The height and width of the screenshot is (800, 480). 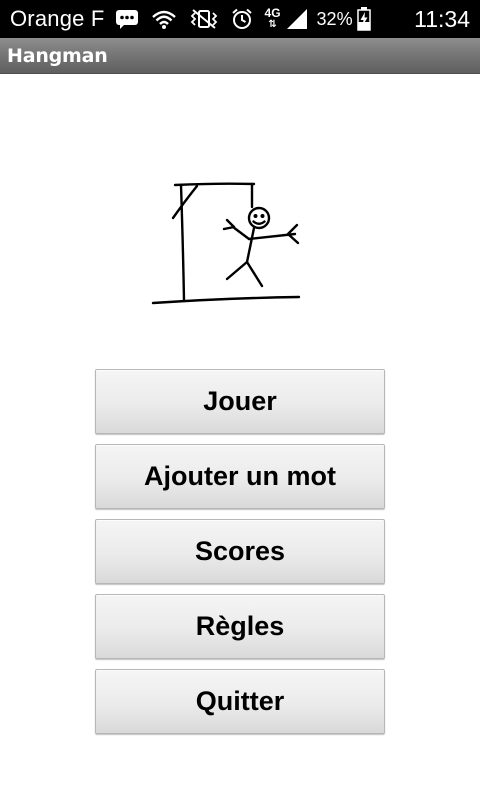 I want to click on hangman-illustration, so click(x=226, y=243).